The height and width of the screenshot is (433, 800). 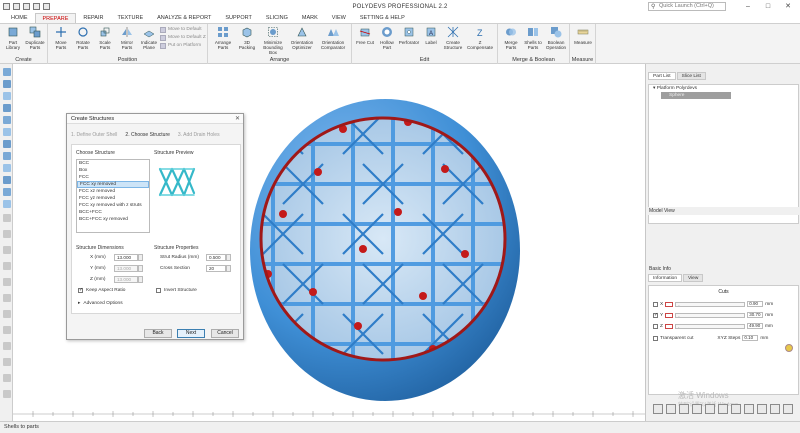 What do you see at coordinates (140, 257) in the screenshot?
I see `x-dim-spinner` at bounding box center [140, 257].